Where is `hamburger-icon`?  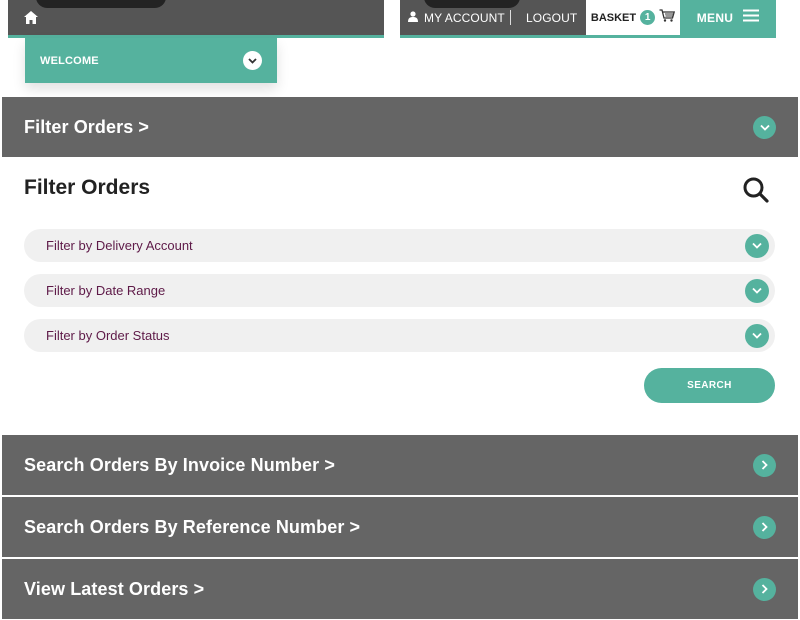
hamburger-icon is located at coordinates (751, 18).